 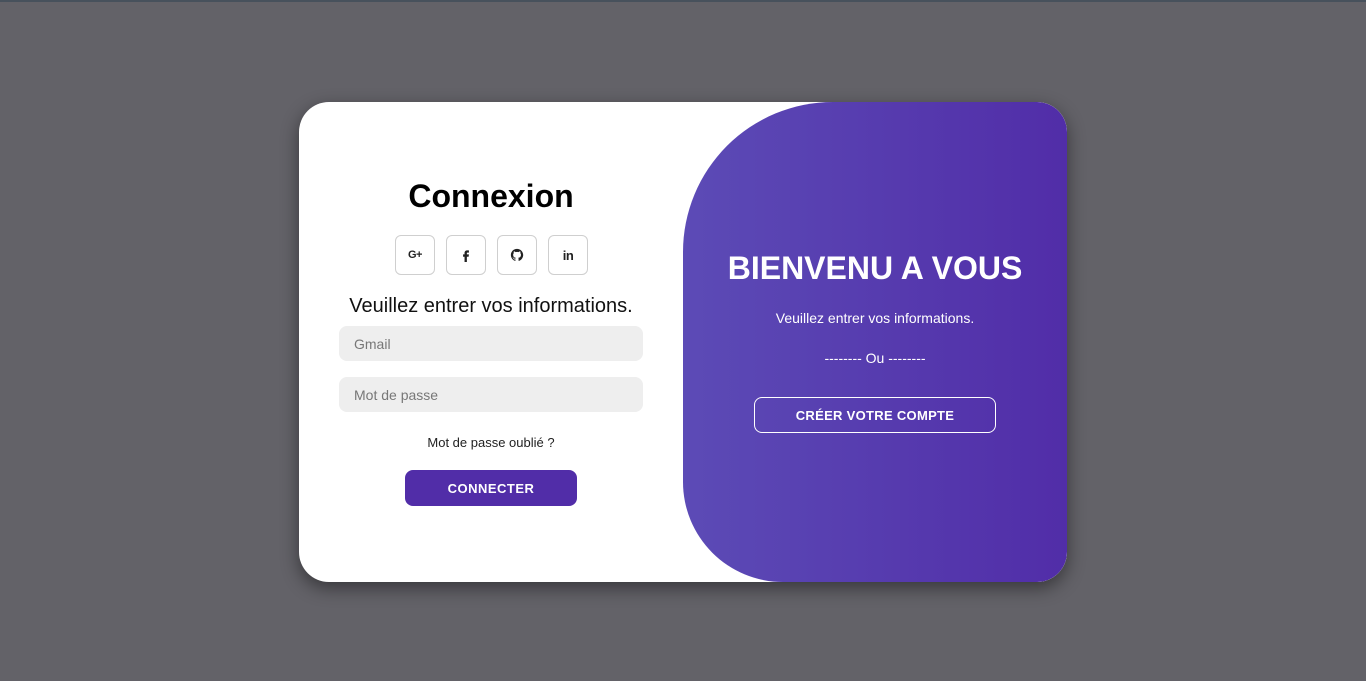 I want to click on top-border, so click(x=683, y=1).